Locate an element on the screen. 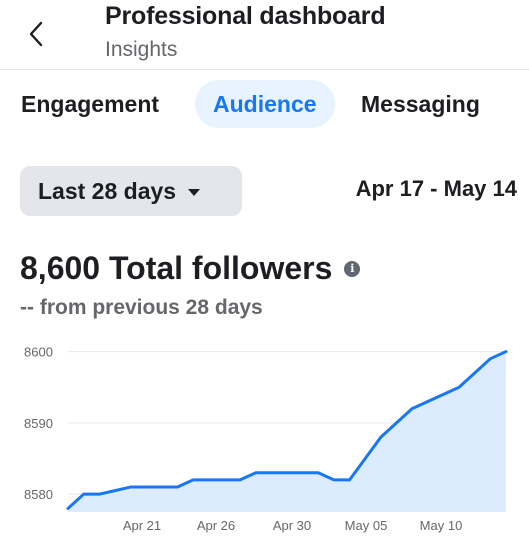 The height and width of the screenshot is (555, 529). tab-engagement: Engagement is located at coordinates (90, 104).